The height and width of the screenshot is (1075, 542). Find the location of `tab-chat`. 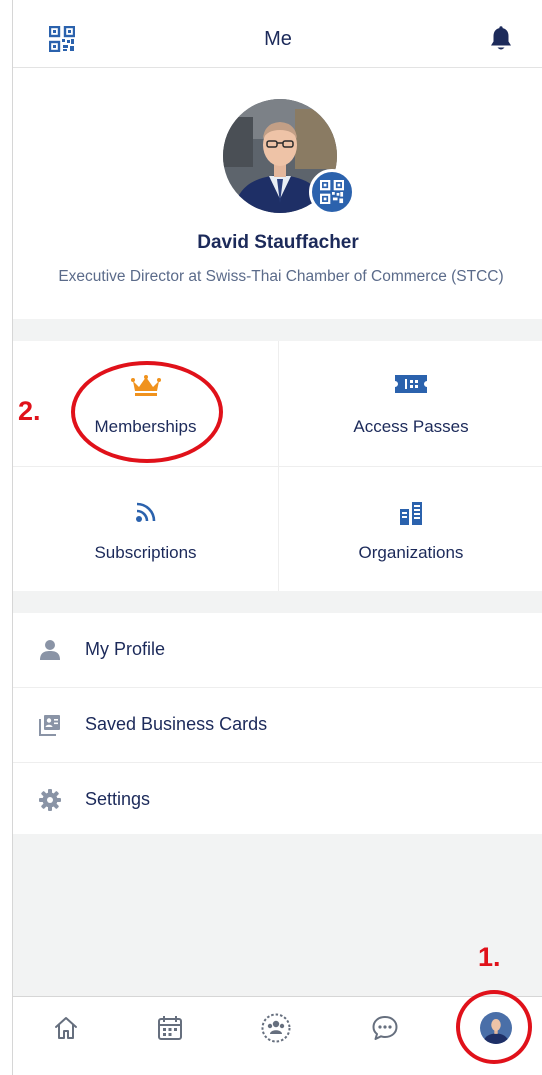

tab-chat is located at coordinates (385, 1028).